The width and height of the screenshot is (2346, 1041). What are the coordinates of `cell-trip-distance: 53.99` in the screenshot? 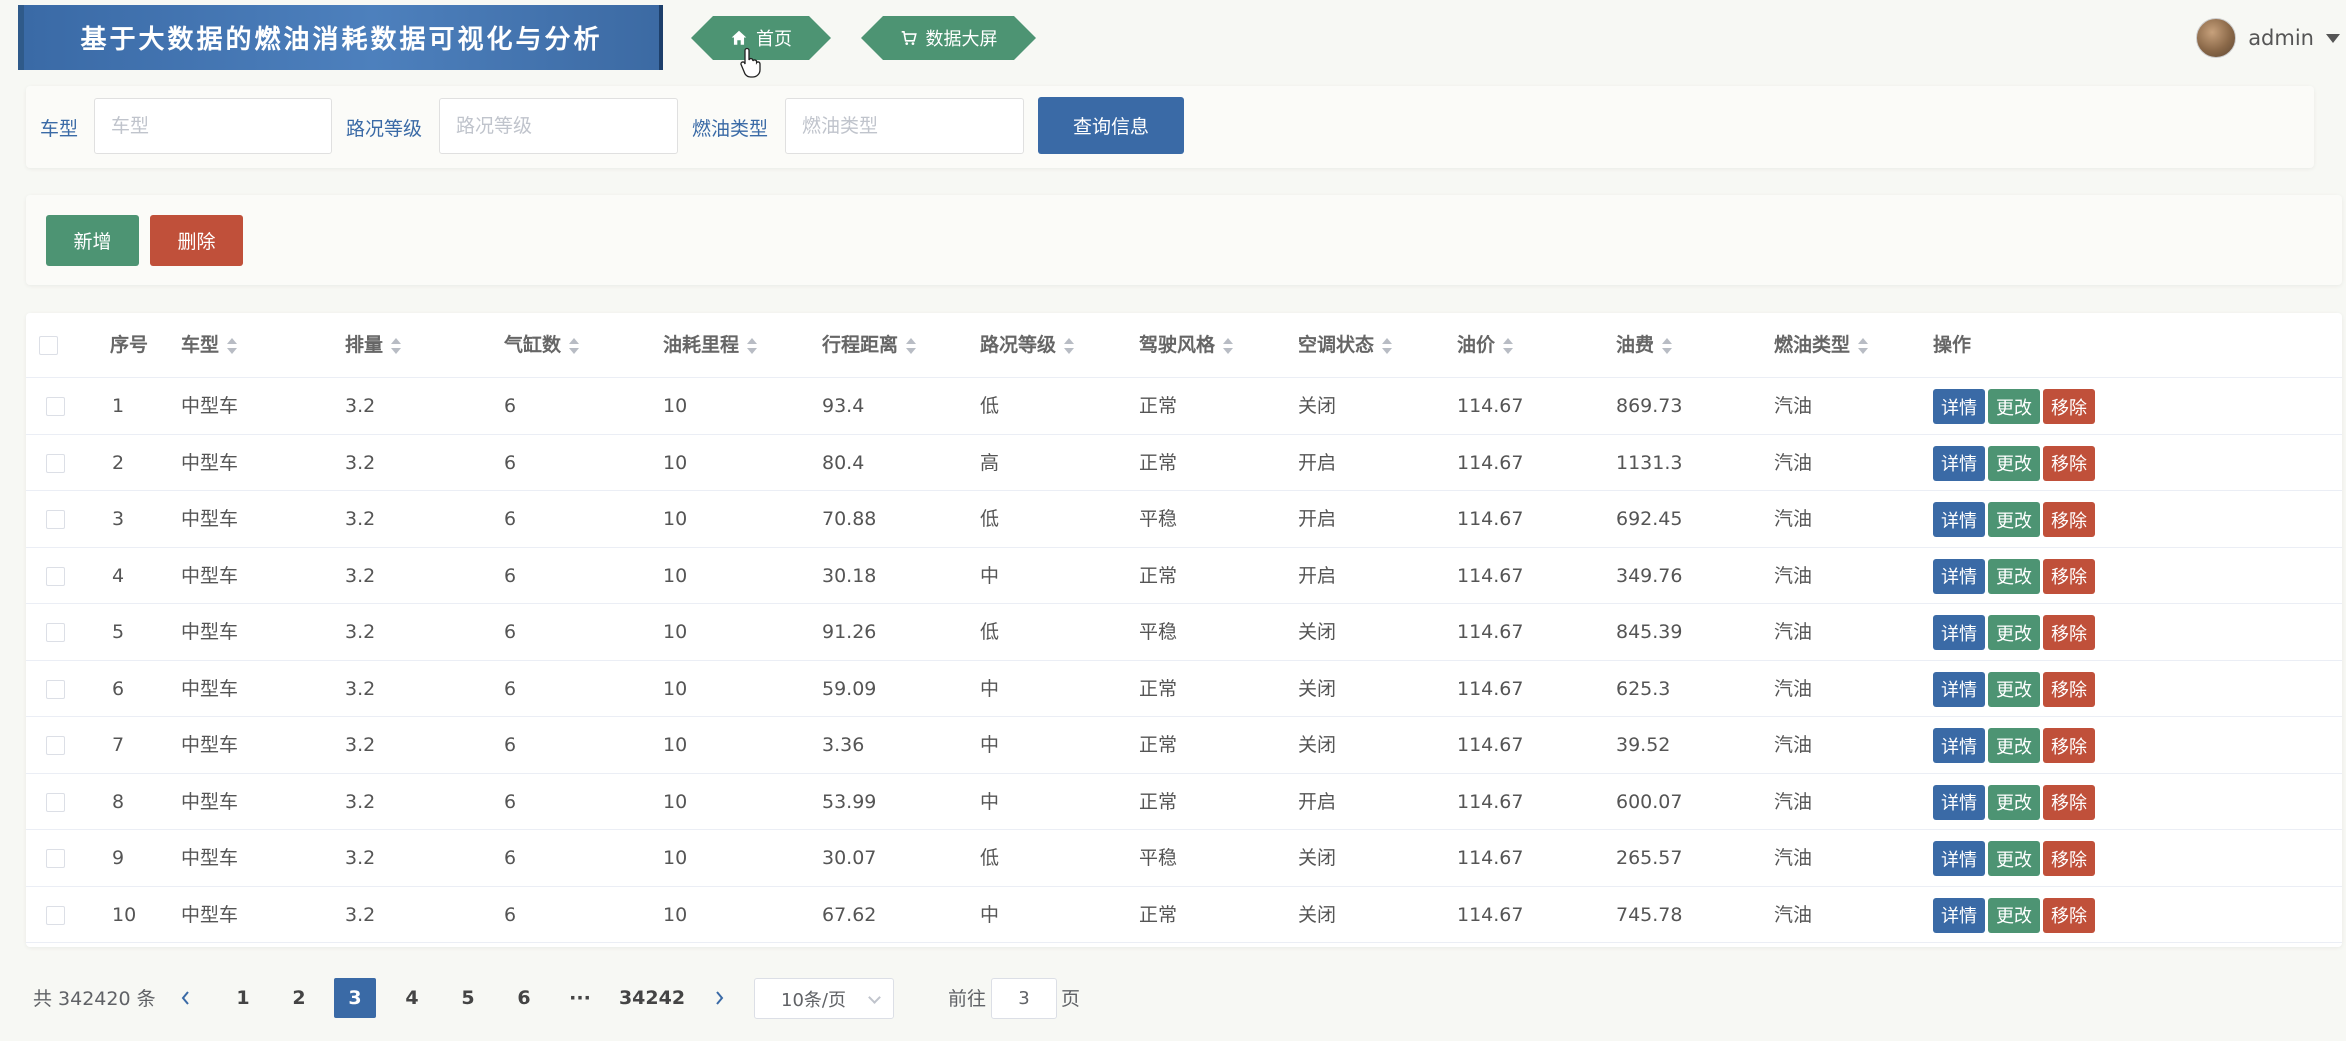 It's located at (849, 801).